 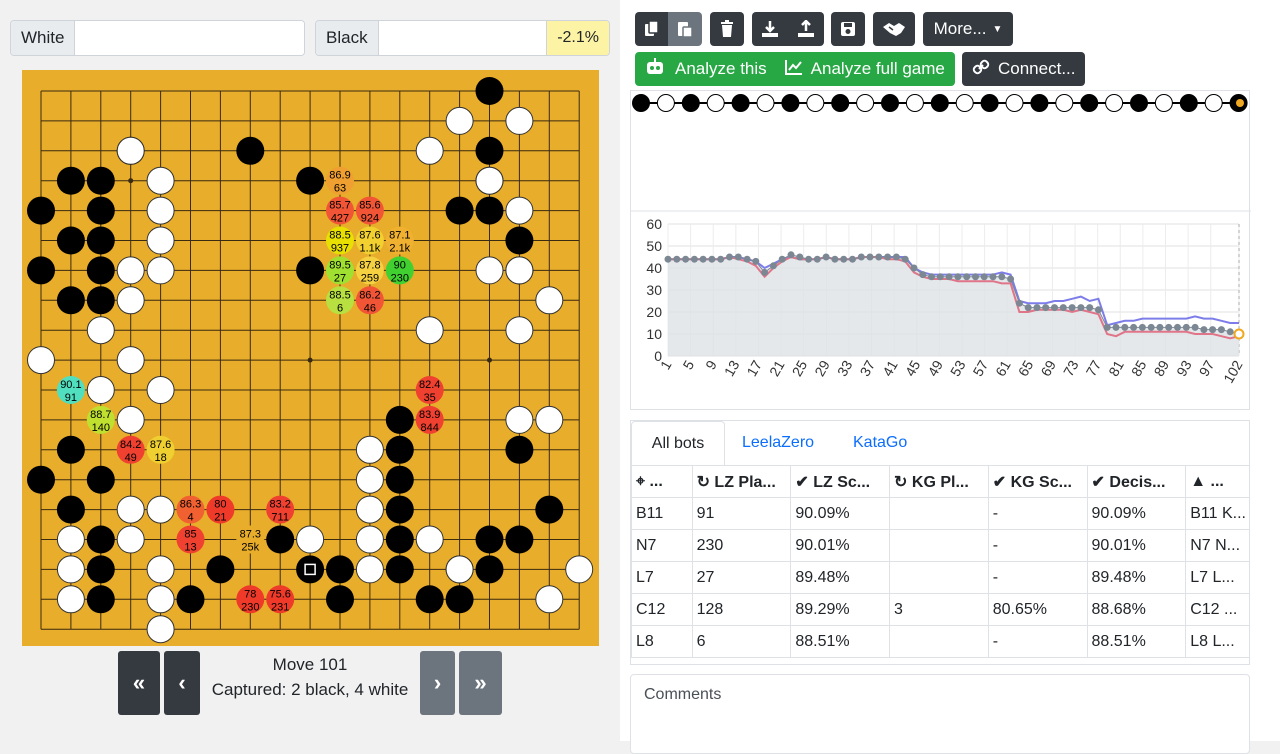 What do you see at coordinates (429, 390) in the screenshot?
I see `move-suggestion: 82.435` at bounding box center [429, 390].